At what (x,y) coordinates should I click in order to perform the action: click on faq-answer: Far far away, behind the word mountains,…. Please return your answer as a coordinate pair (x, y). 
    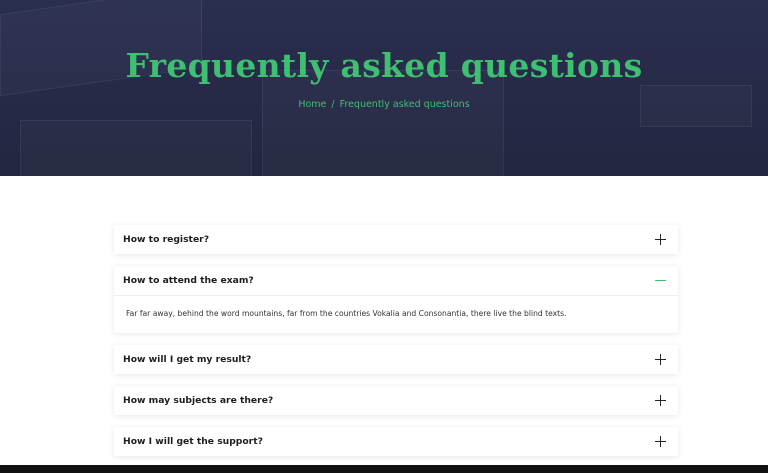
    Looking at the image, I should click on (396, 314).